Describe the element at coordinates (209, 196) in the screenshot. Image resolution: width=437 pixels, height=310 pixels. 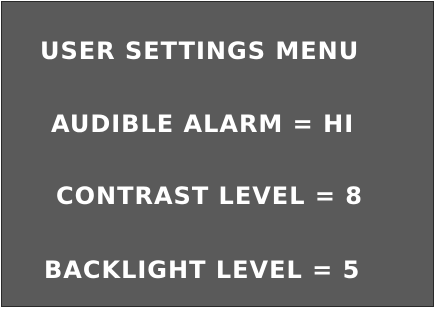
I see `menu-item-contrast-level: CONTRAST LEVEL = 8` at that location.